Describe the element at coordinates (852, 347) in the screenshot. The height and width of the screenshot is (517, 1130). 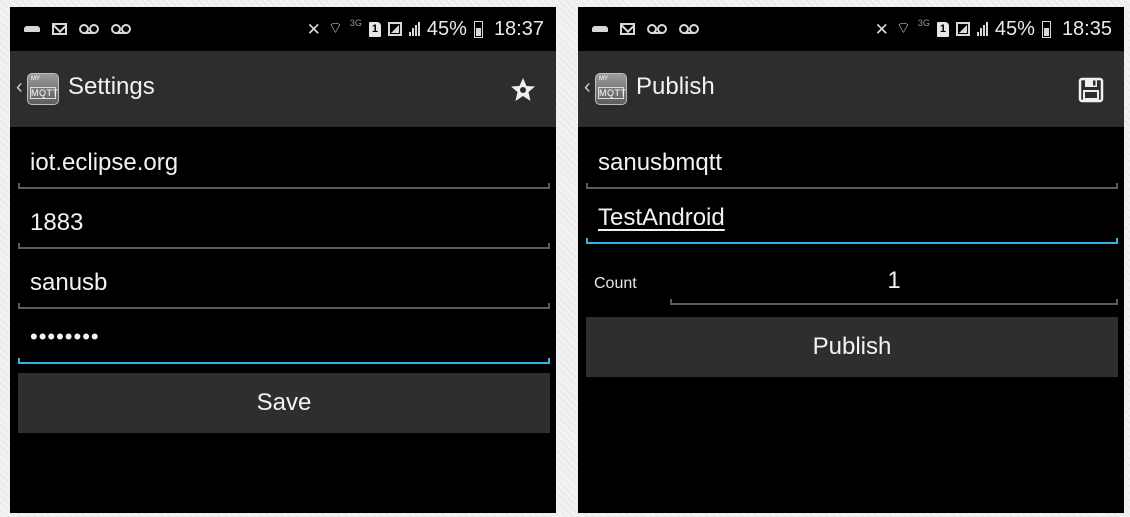
I see `publish-button: Publish` at that location.